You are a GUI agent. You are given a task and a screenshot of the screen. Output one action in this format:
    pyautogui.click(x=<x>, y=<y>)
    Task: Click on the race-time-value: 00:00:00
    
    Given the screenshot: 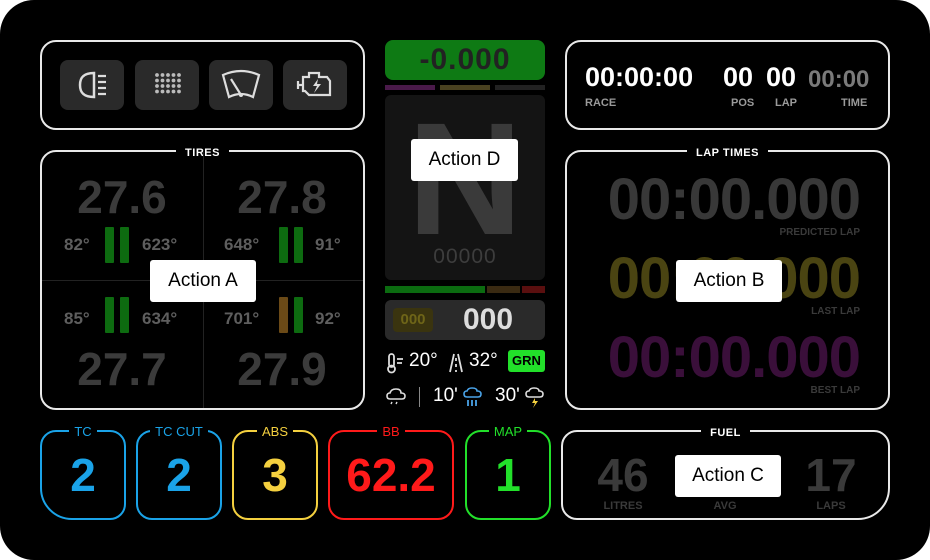 What is the action you would take?
    pyautogui.click(x=639, y=77)
    